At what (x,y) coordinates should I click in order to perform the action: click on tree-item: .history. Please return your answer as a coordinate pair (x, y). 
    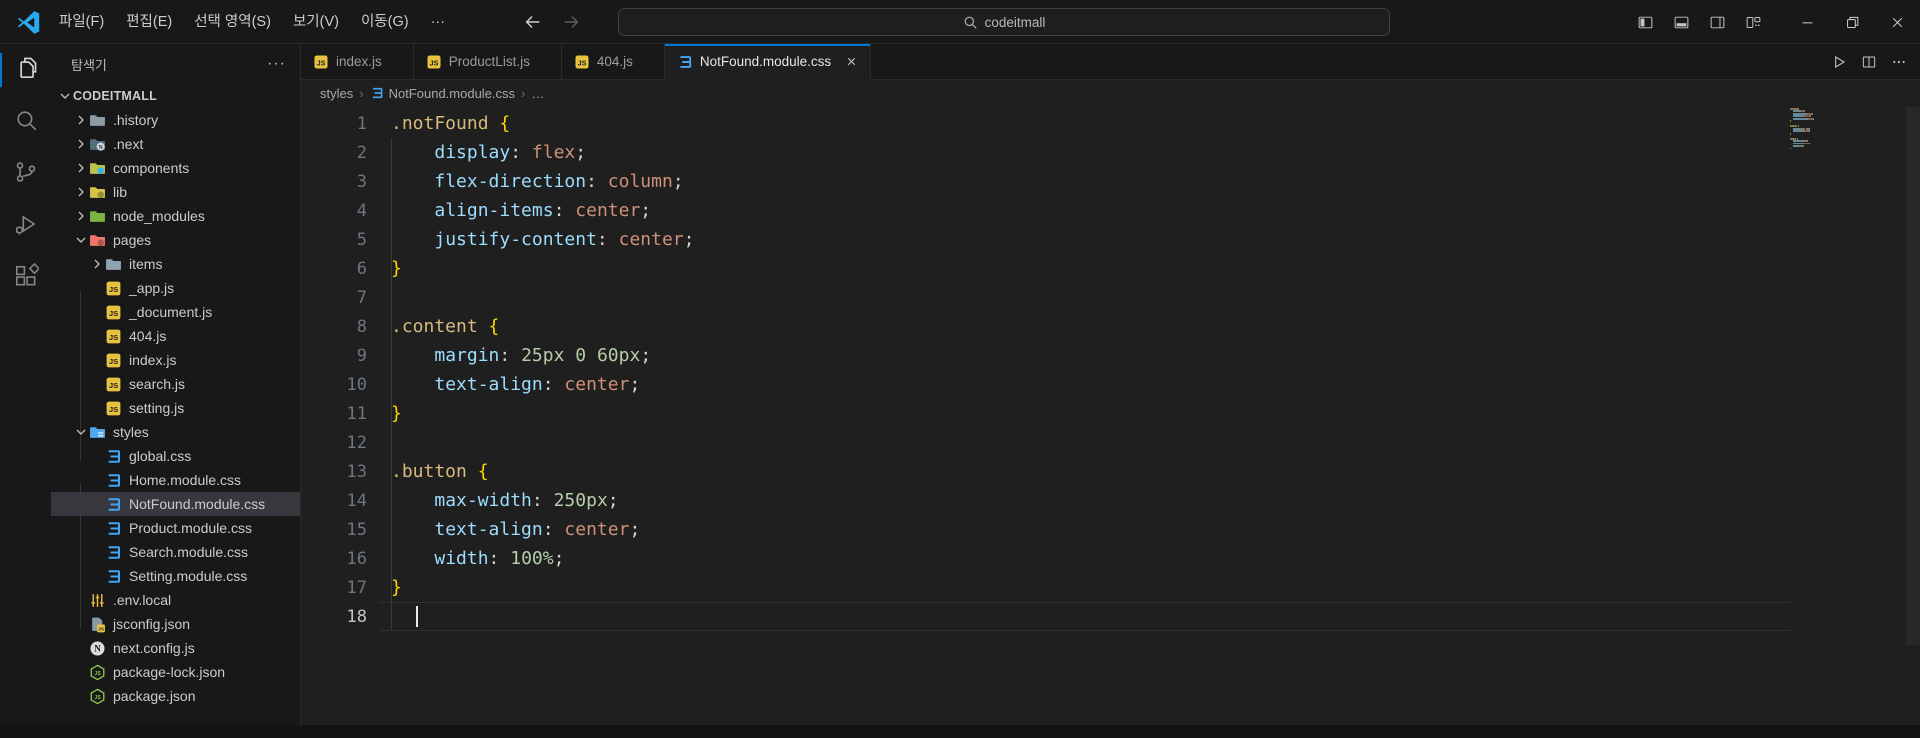
    Looking at the image, I should click on (175, 120).